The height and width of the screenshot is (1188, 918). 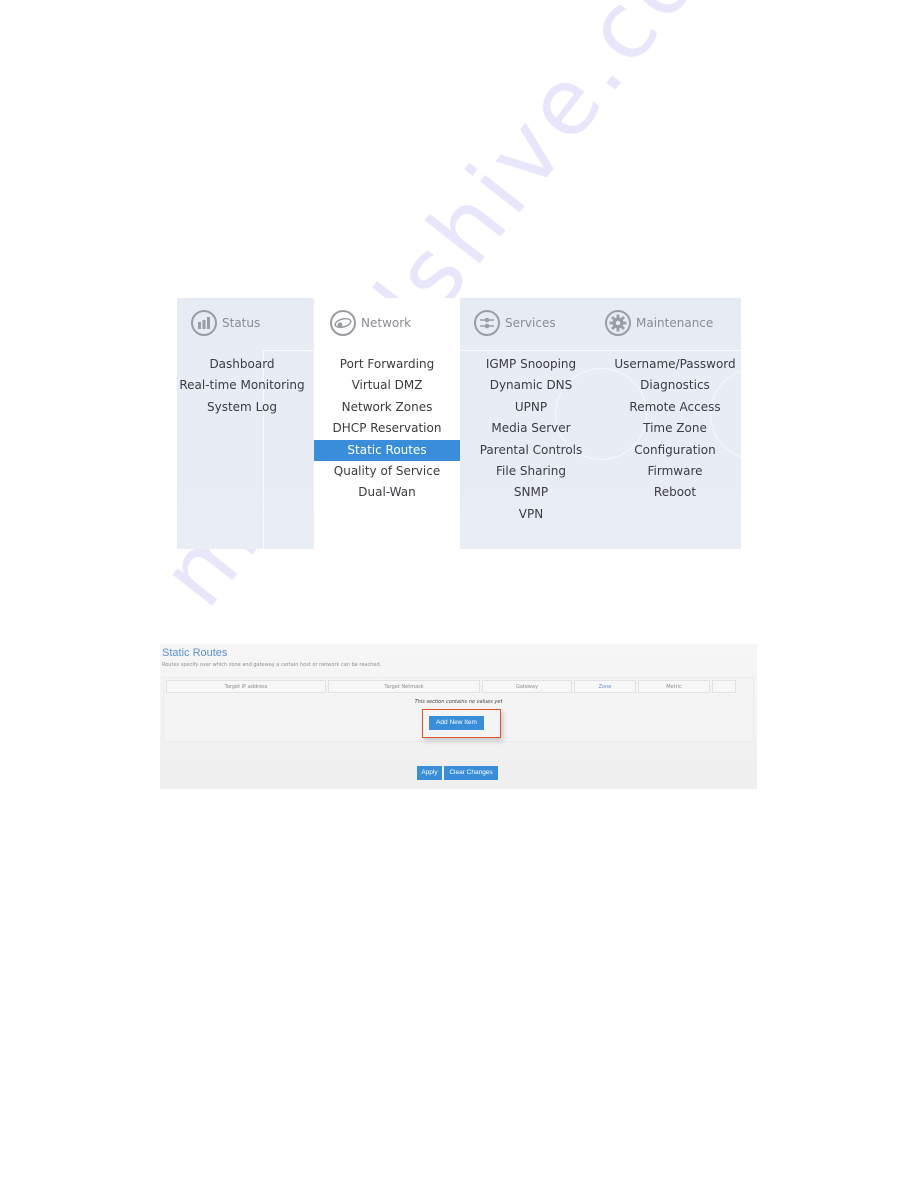 I want to click on column-header-target-ip: Target IP address, so click(x=246, y=686).